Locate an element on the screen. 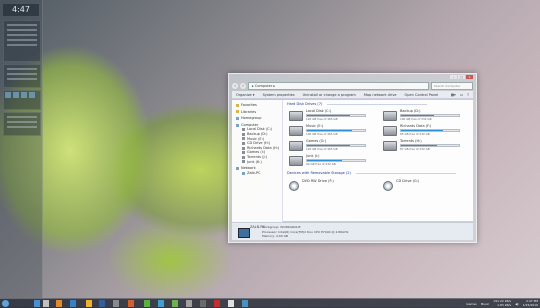 The width and height of the screenshot is (540, 308). drive-tile: DVD RW Drive (F:) is located at coordinates (329, 185).